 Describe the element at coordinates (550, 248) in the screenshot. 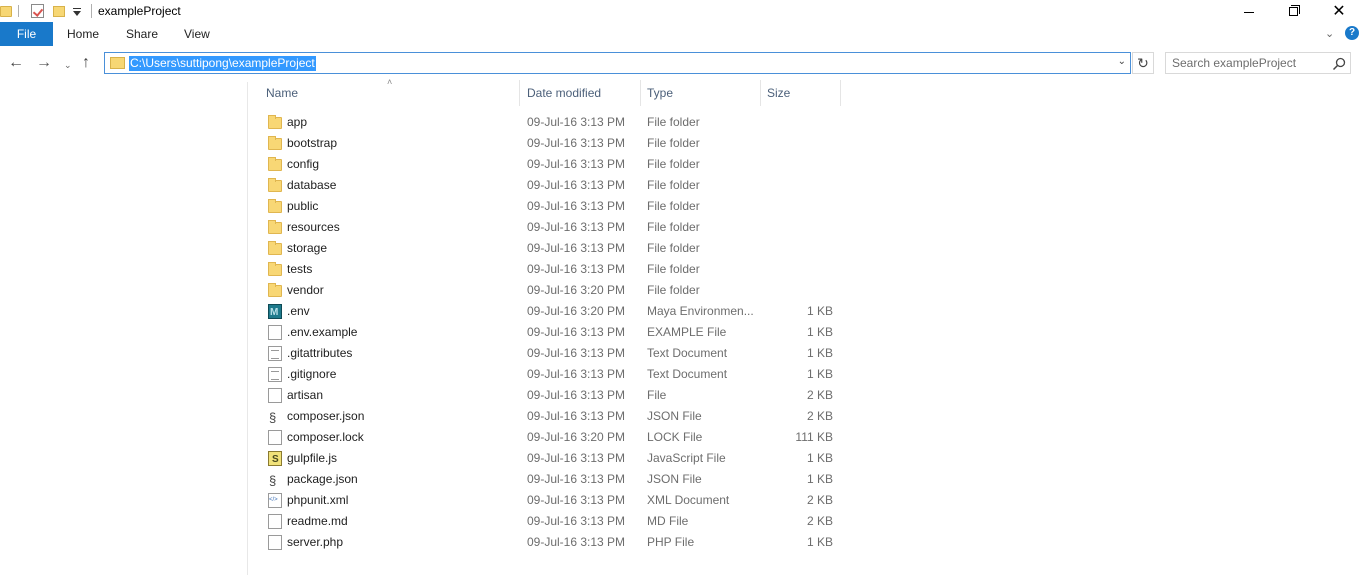

I see `file-row: storage 09-Jul-16 3:13 PM File folder` at that location.